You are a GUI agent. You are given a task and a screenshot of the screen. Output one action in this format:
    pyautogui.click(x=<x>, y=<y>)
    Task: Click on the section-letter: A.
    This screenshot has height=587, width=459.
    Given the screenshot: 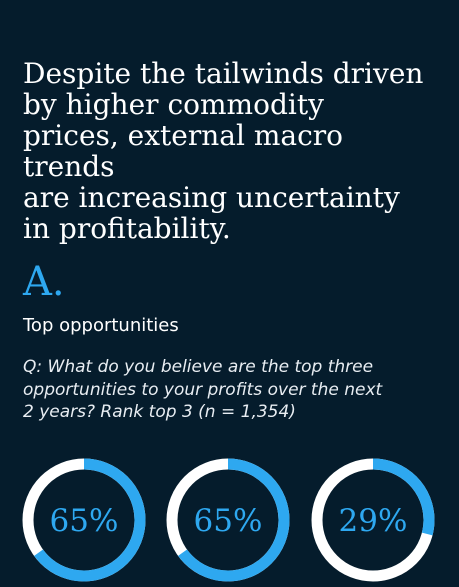 What is the action you would take?
    pyautogui.click(x=44, y=282)
    